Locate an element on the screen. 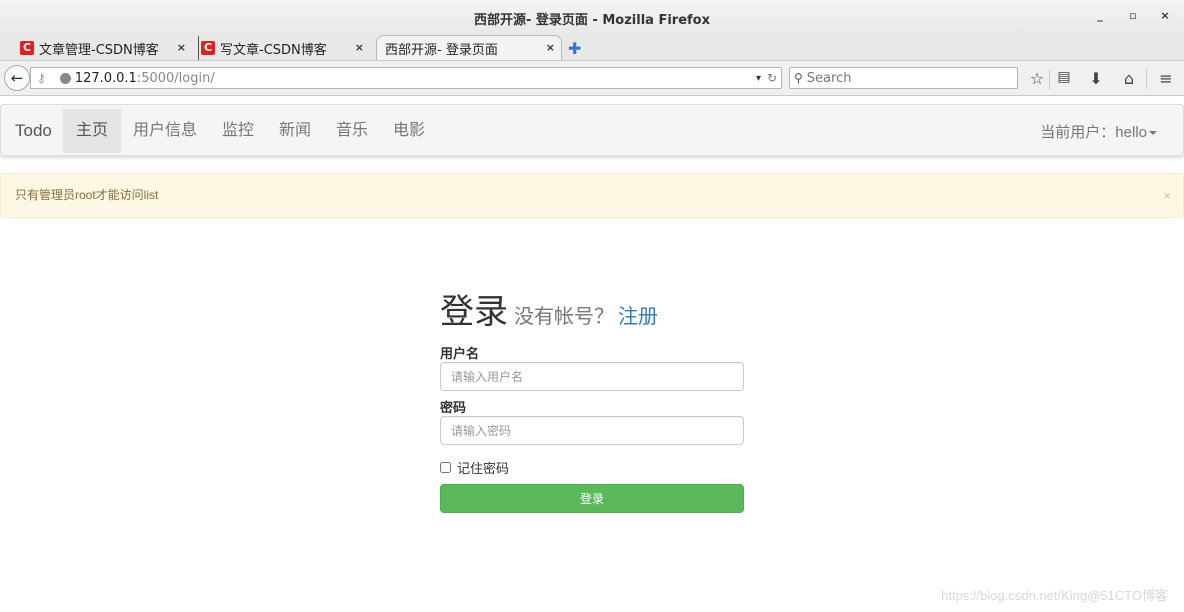 This screenshot has width=1184, height=612. globe-icon is located at coordinates (65, 78).